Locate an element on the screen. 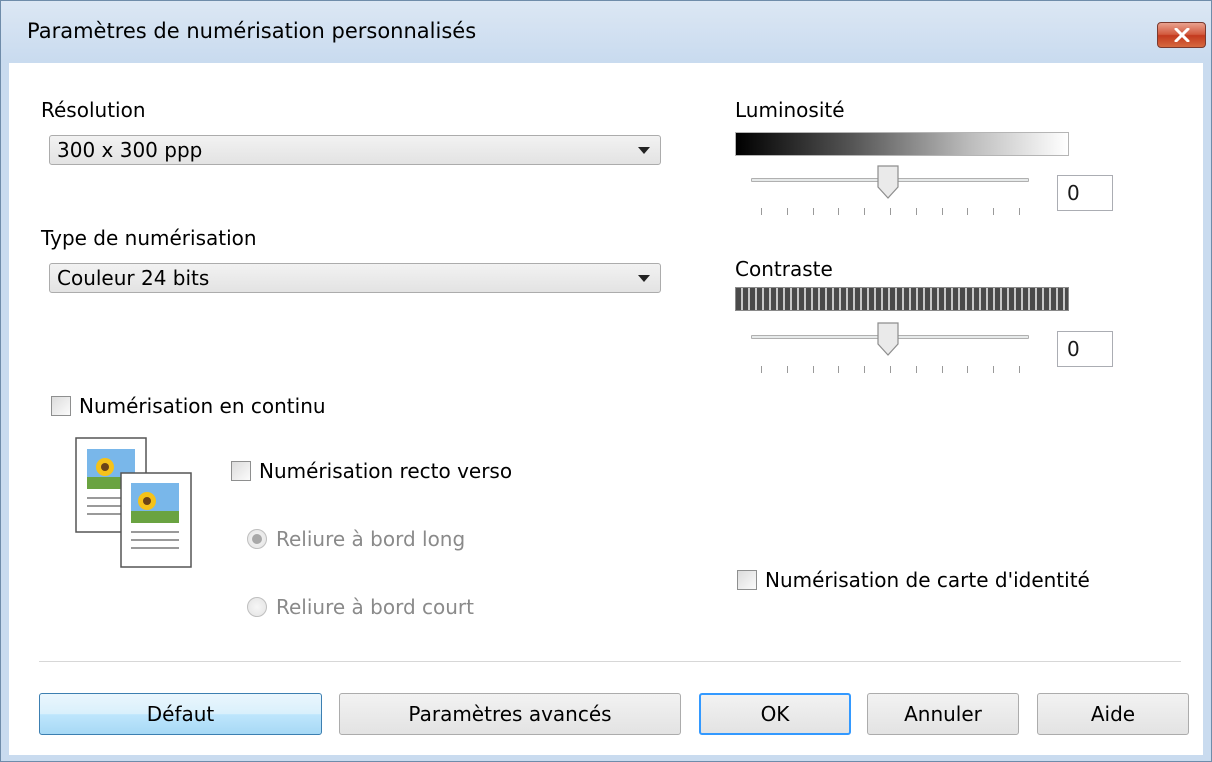 This screenshot has height=762, width=1212. close-icon is located at coordinates (1182, 35).